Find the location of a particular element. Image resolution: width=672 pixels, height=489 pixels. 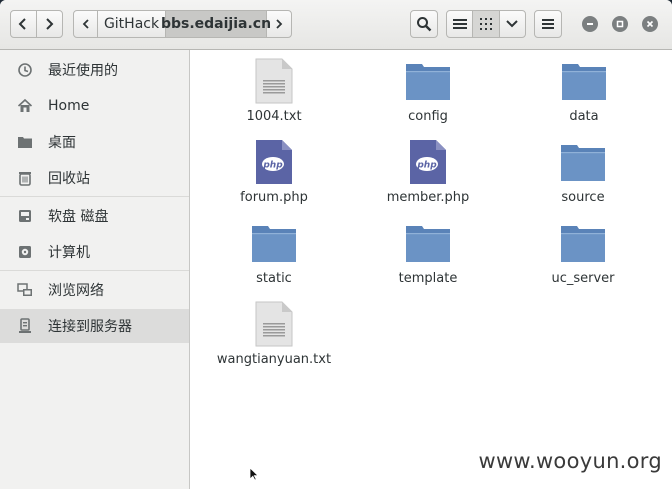

sidebar-item-trash: 回收站 is located at coordinates (94, 178).